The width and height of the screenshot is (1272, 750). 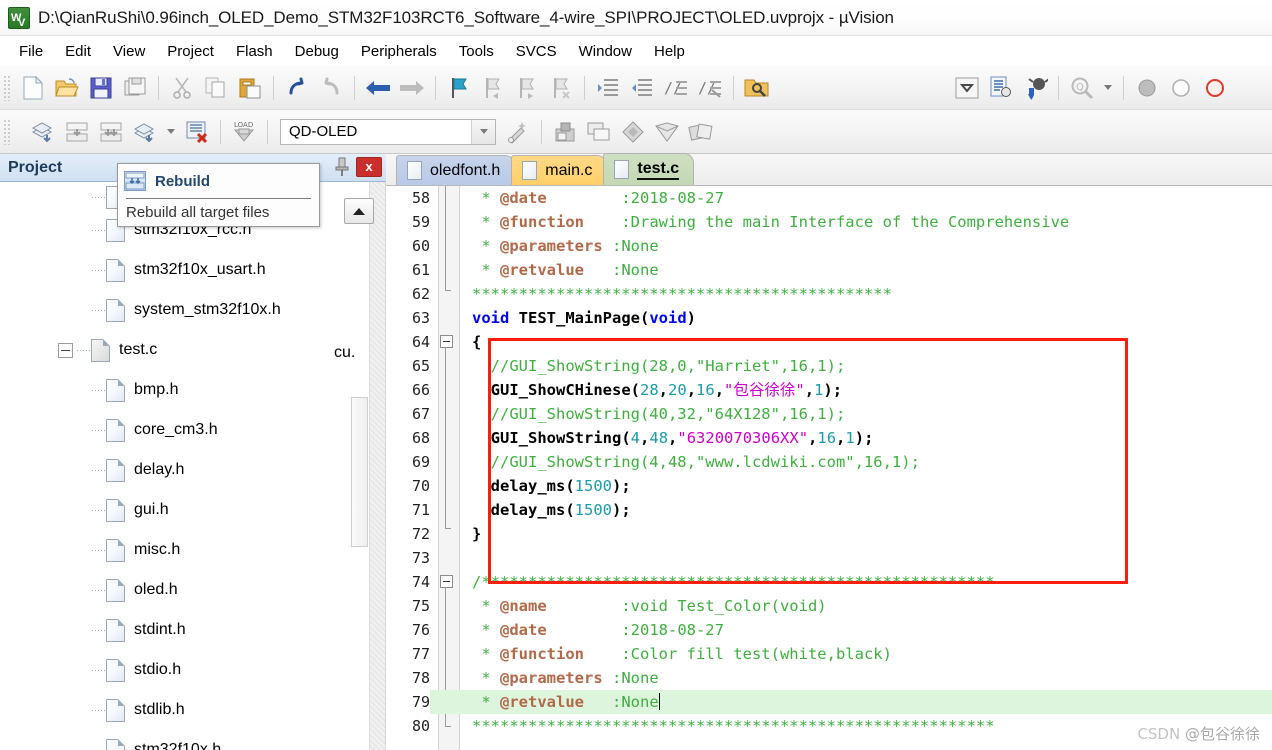 What do you see at coordinates (412, 88) in the screenshot?
I see `navigate-forward-icon` at bounding box center [412, 88].